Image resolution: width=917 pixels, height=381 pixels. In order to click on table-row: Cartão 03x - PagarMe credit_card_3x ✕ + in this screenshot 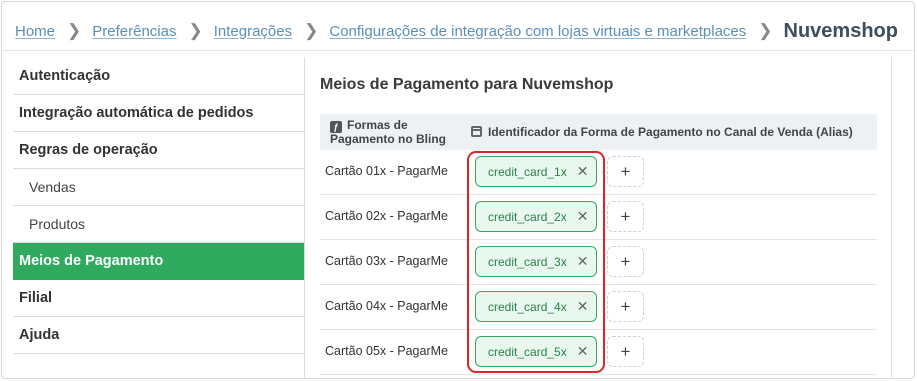, I will do `click(598, 262)`.